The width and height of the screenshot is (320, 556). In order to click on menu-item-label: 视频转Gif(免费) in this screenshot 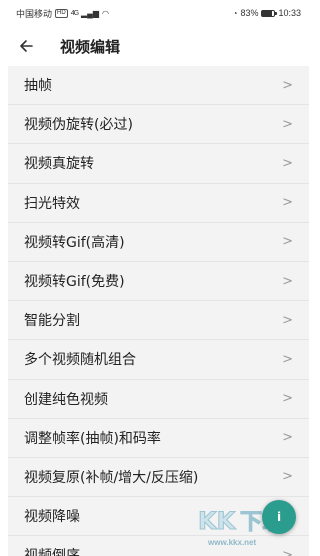, I will do `click(74, 282)`.